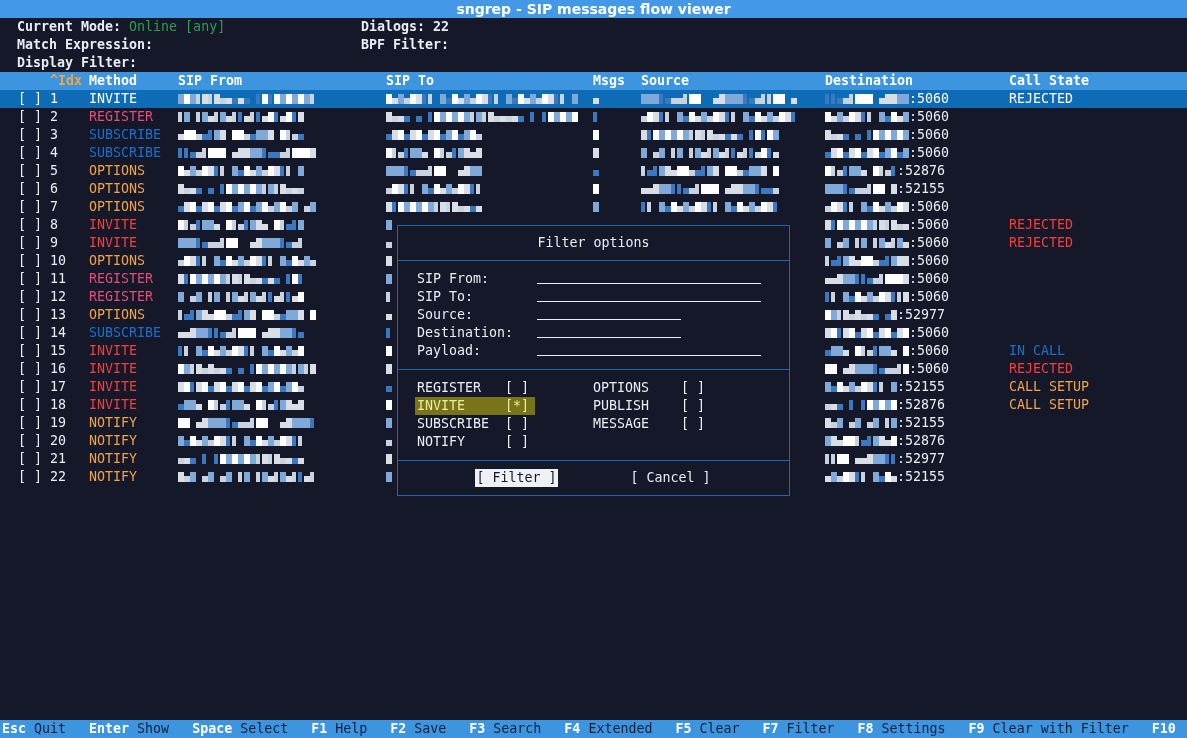 The image size is (1187, 738). What do you see at coordinates (69, 351) in the screenshot?
I see `row-index: 15` at bounding box center [69, 351].